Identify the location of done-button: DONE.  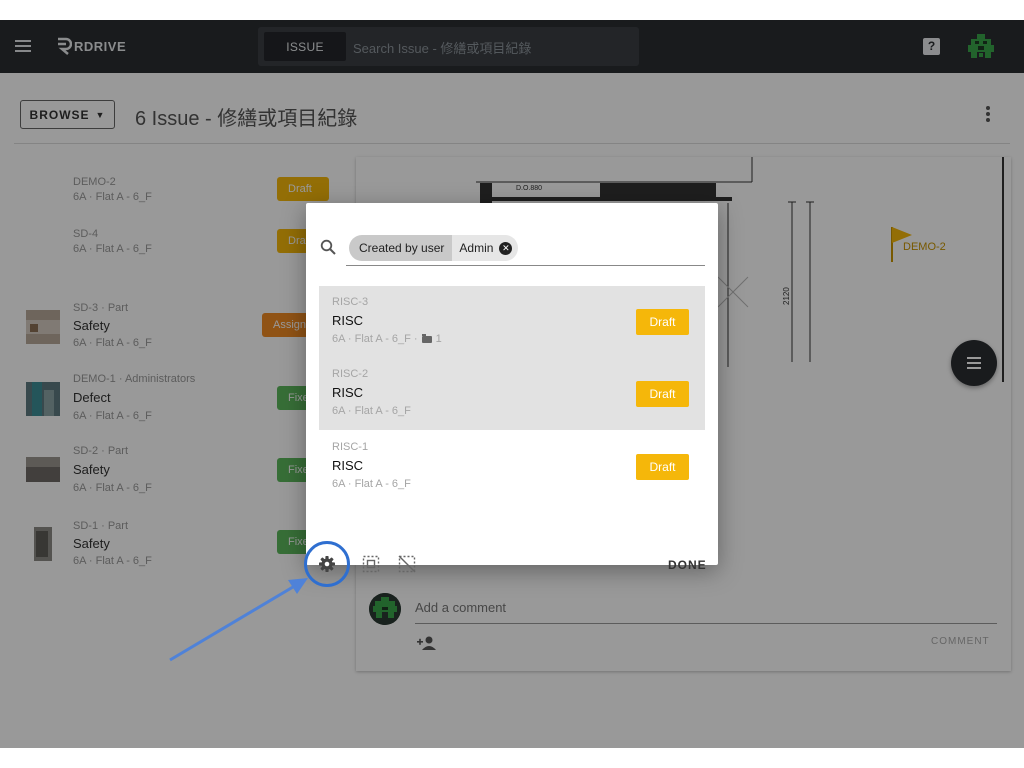
(687, 565).